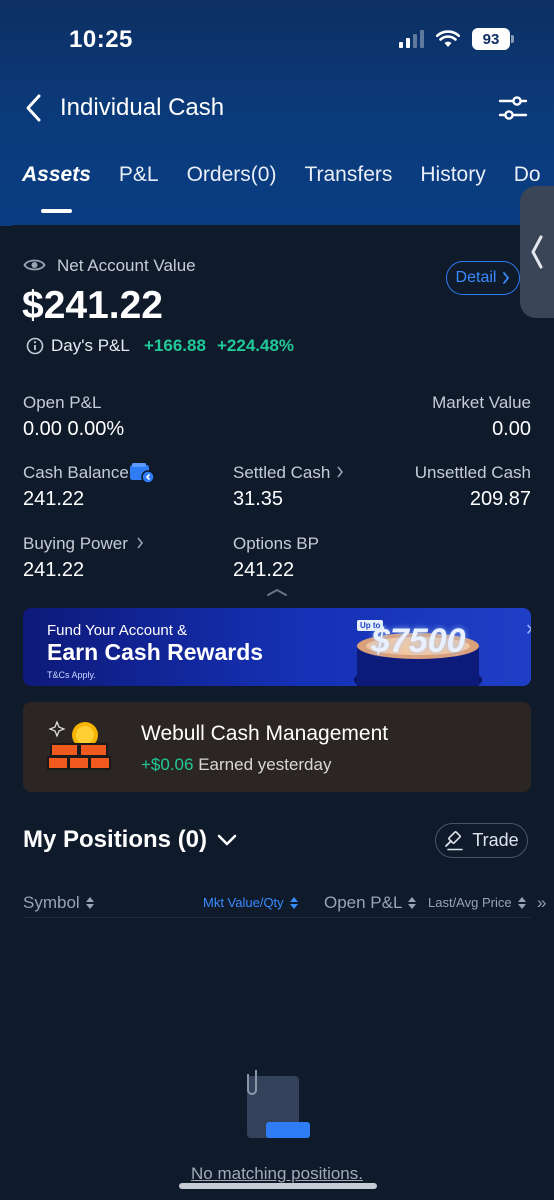 This screenshot has height=1200, width=554. I want to click on tab-history: History, so click(452, 175).